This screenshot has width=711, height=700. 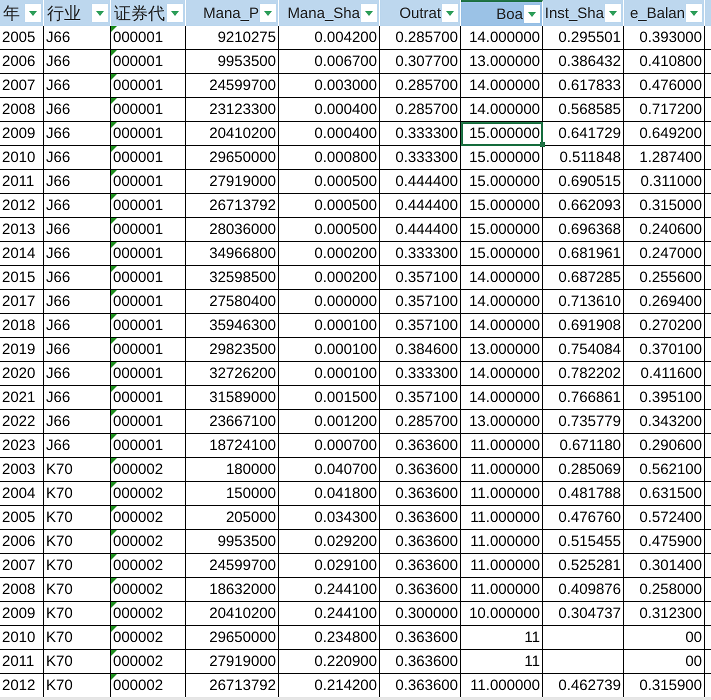 I want to click on table-cell: 24599700, so click(x=232, y=566).